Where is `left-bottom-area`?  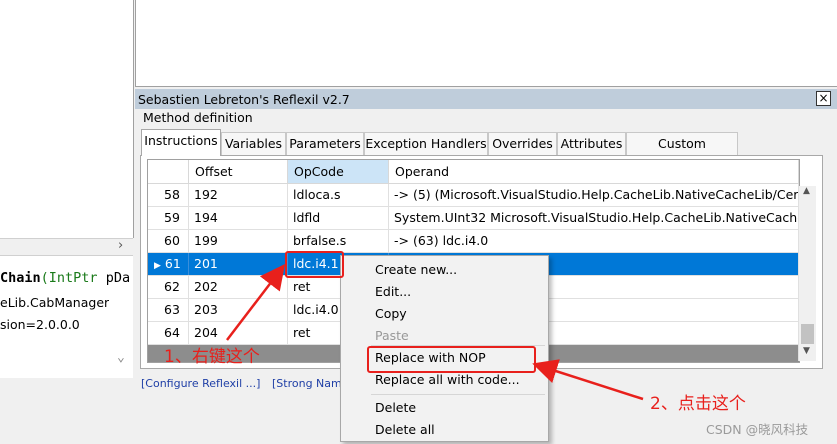
left-bottom-area is located at coordinates (66, 411).